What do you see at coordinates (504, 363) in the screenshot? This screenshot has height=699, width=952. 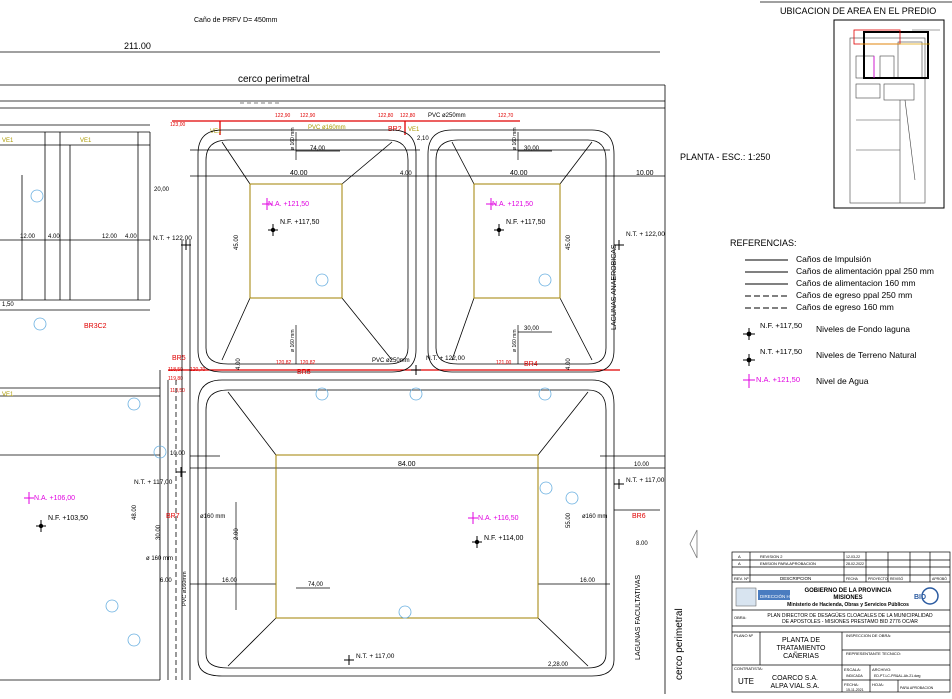 I see `red-level: 121,00` at bounding box center [504, 363].